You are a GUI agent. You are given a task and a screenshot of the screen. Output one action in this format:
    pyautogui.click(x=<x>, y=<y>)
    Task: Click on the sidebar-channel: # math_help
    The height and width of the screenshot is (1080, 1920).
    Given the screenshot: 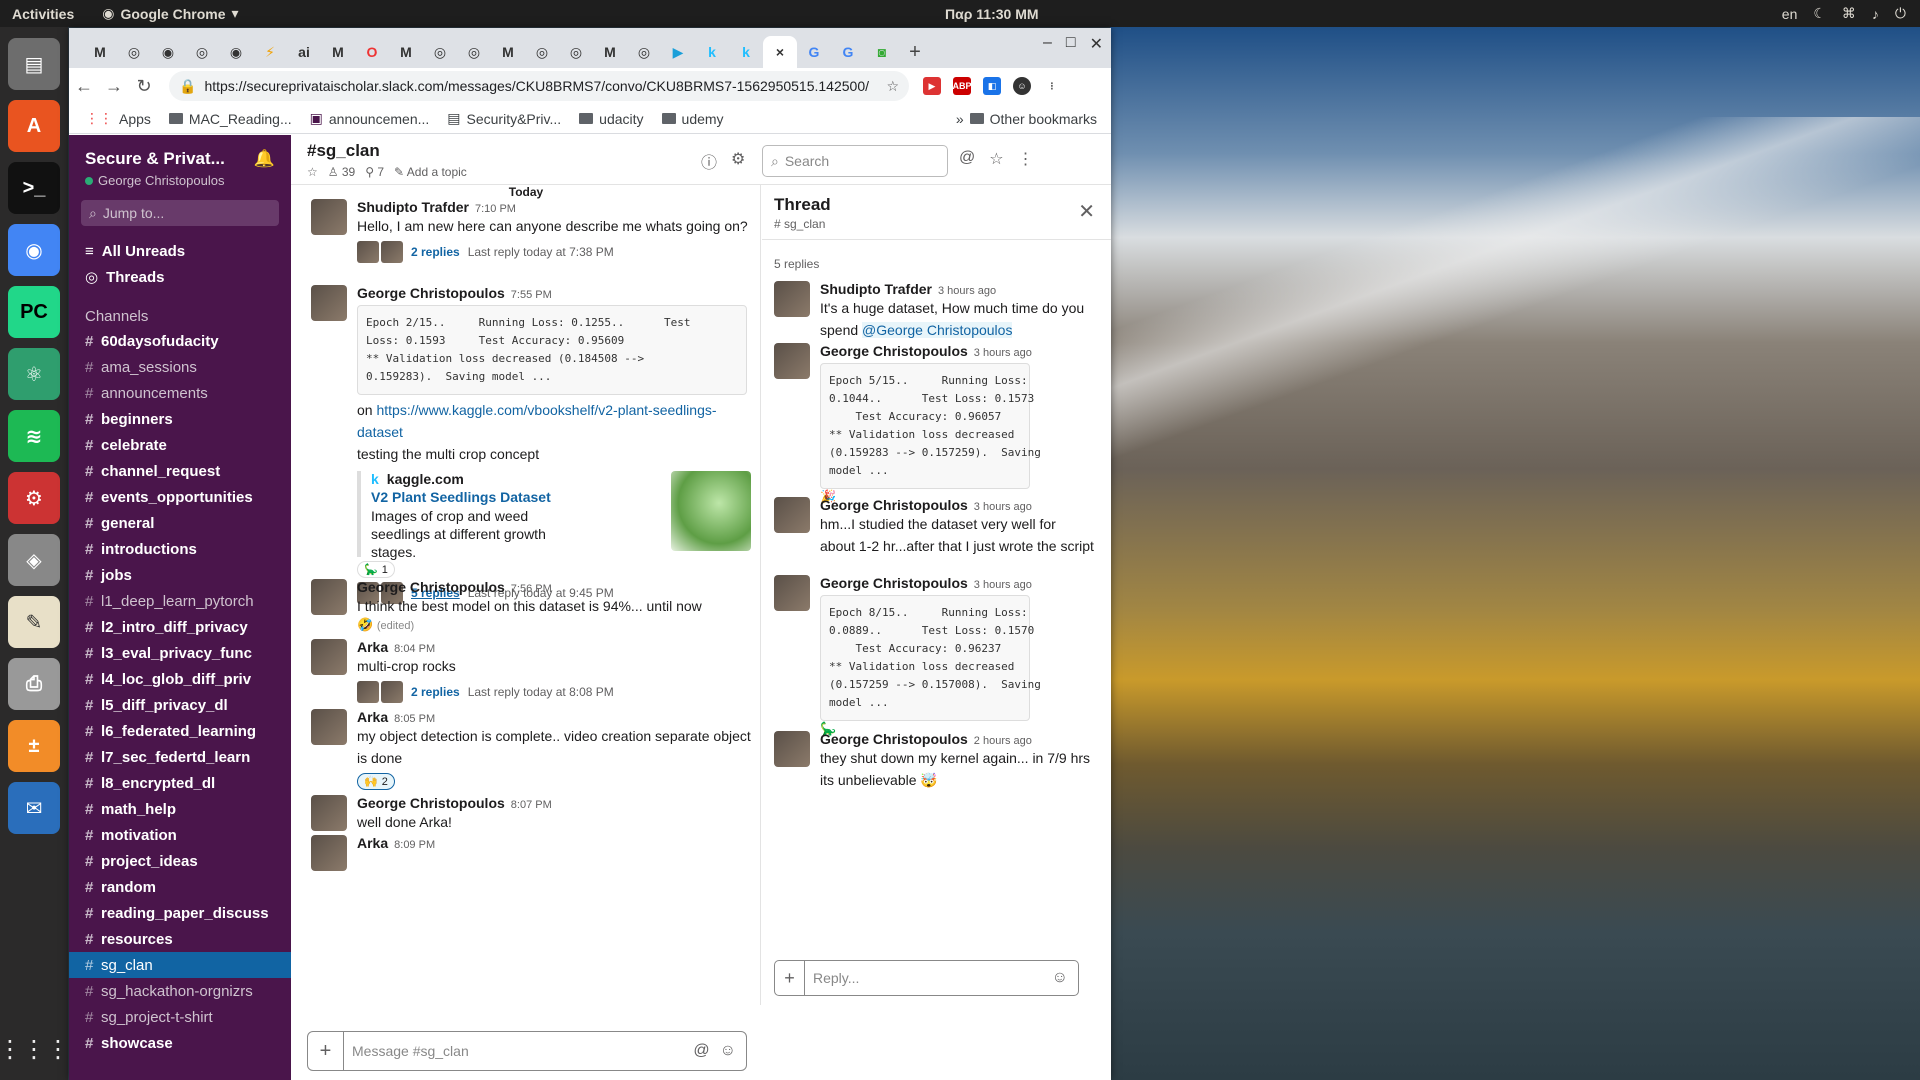 What is the action you would take?
    pyautogui.click(x=180, y=809)
    